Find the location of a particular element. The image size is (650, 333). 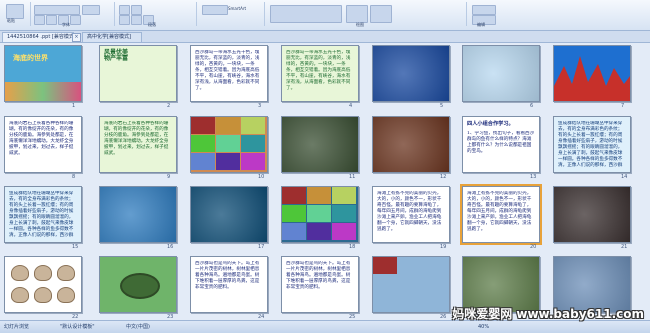

slide-title: 海底的世界 is located at coordinates (30, 57).